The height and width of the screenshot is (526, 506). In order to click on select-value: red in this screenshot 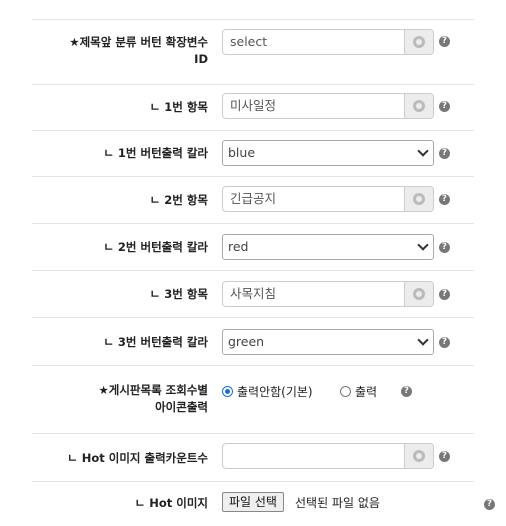, I will do `click(238, 246)`.